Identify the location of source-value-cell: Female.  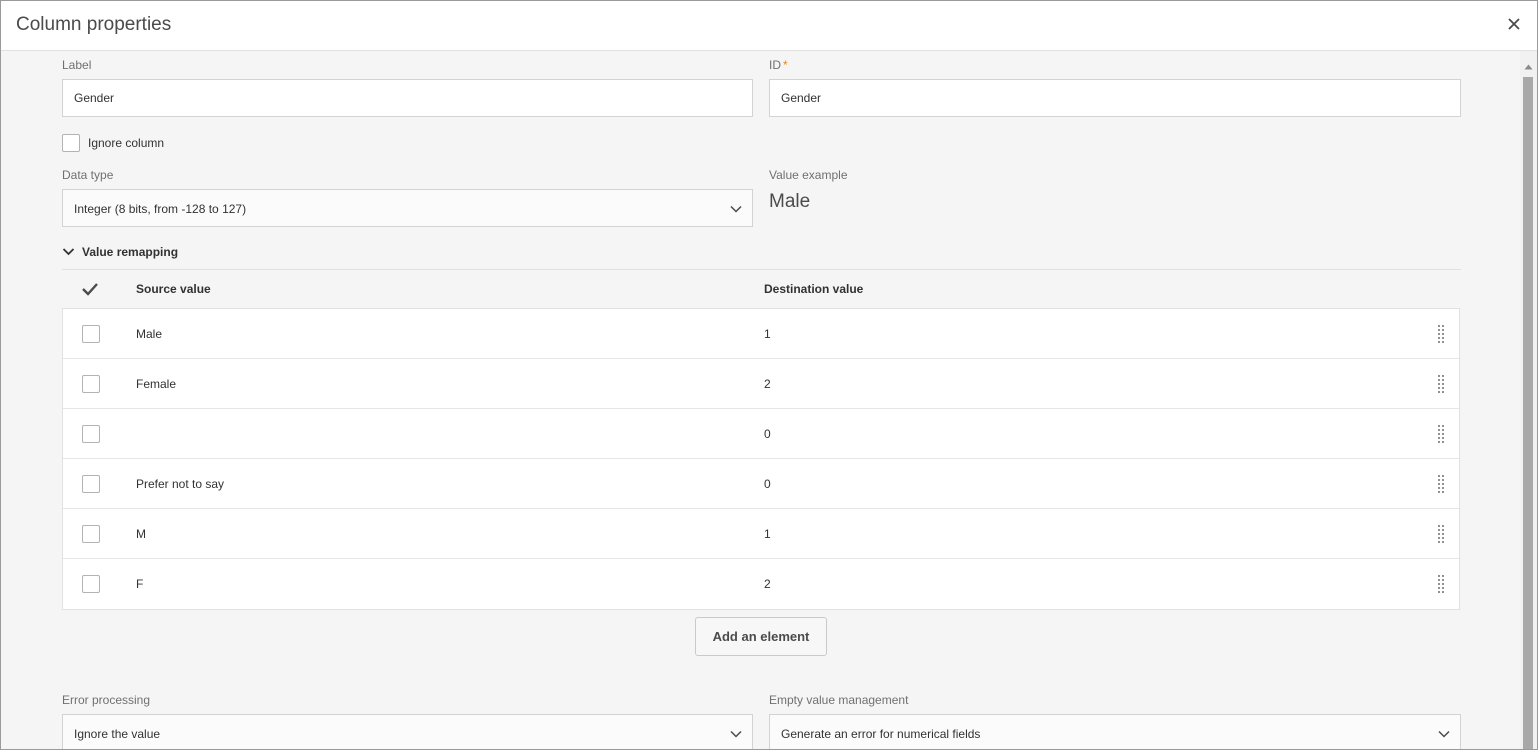
(156, 384).